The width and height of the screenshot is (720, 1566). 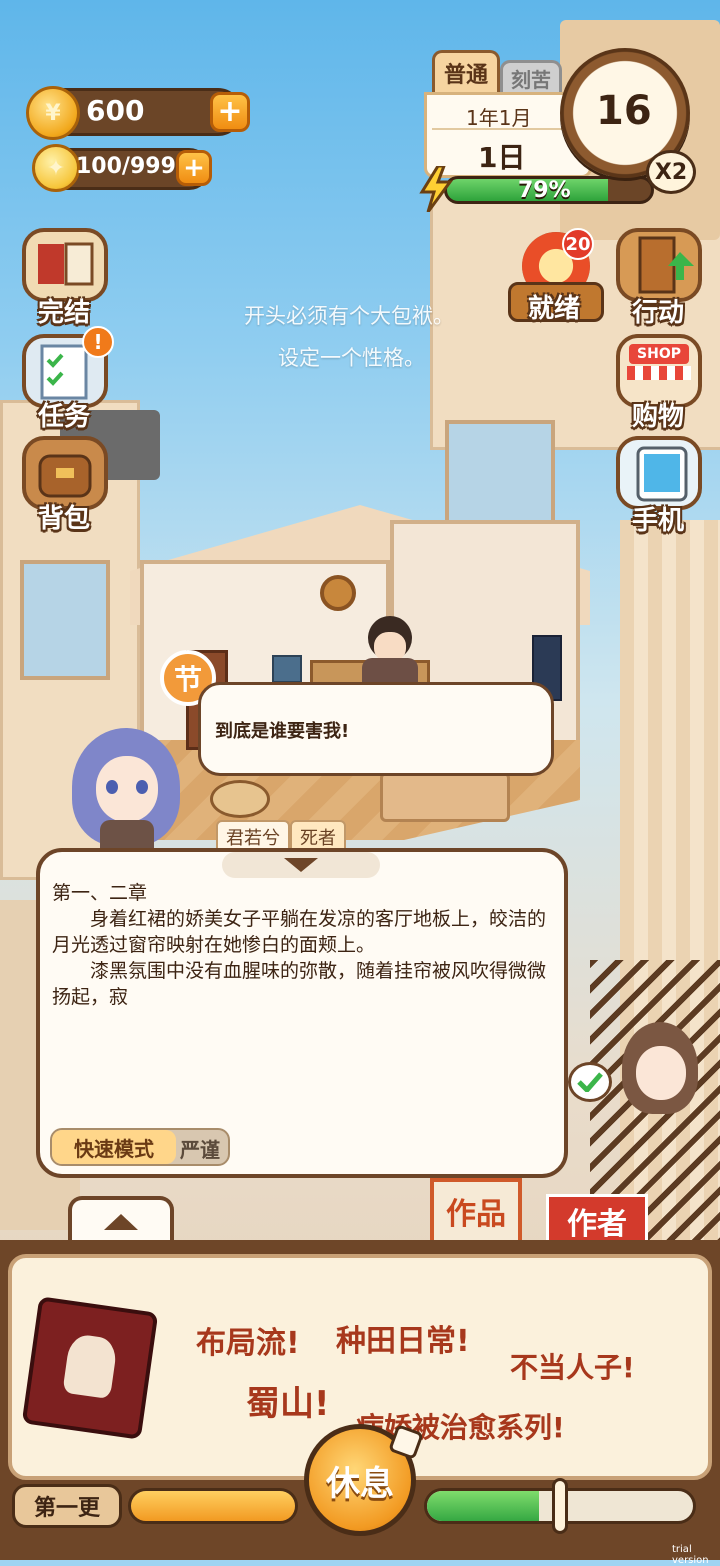 What do you see at coordinates (560, 1506) in the screenshot?
I see `progress-marker` at bounding box center [560, 1506].